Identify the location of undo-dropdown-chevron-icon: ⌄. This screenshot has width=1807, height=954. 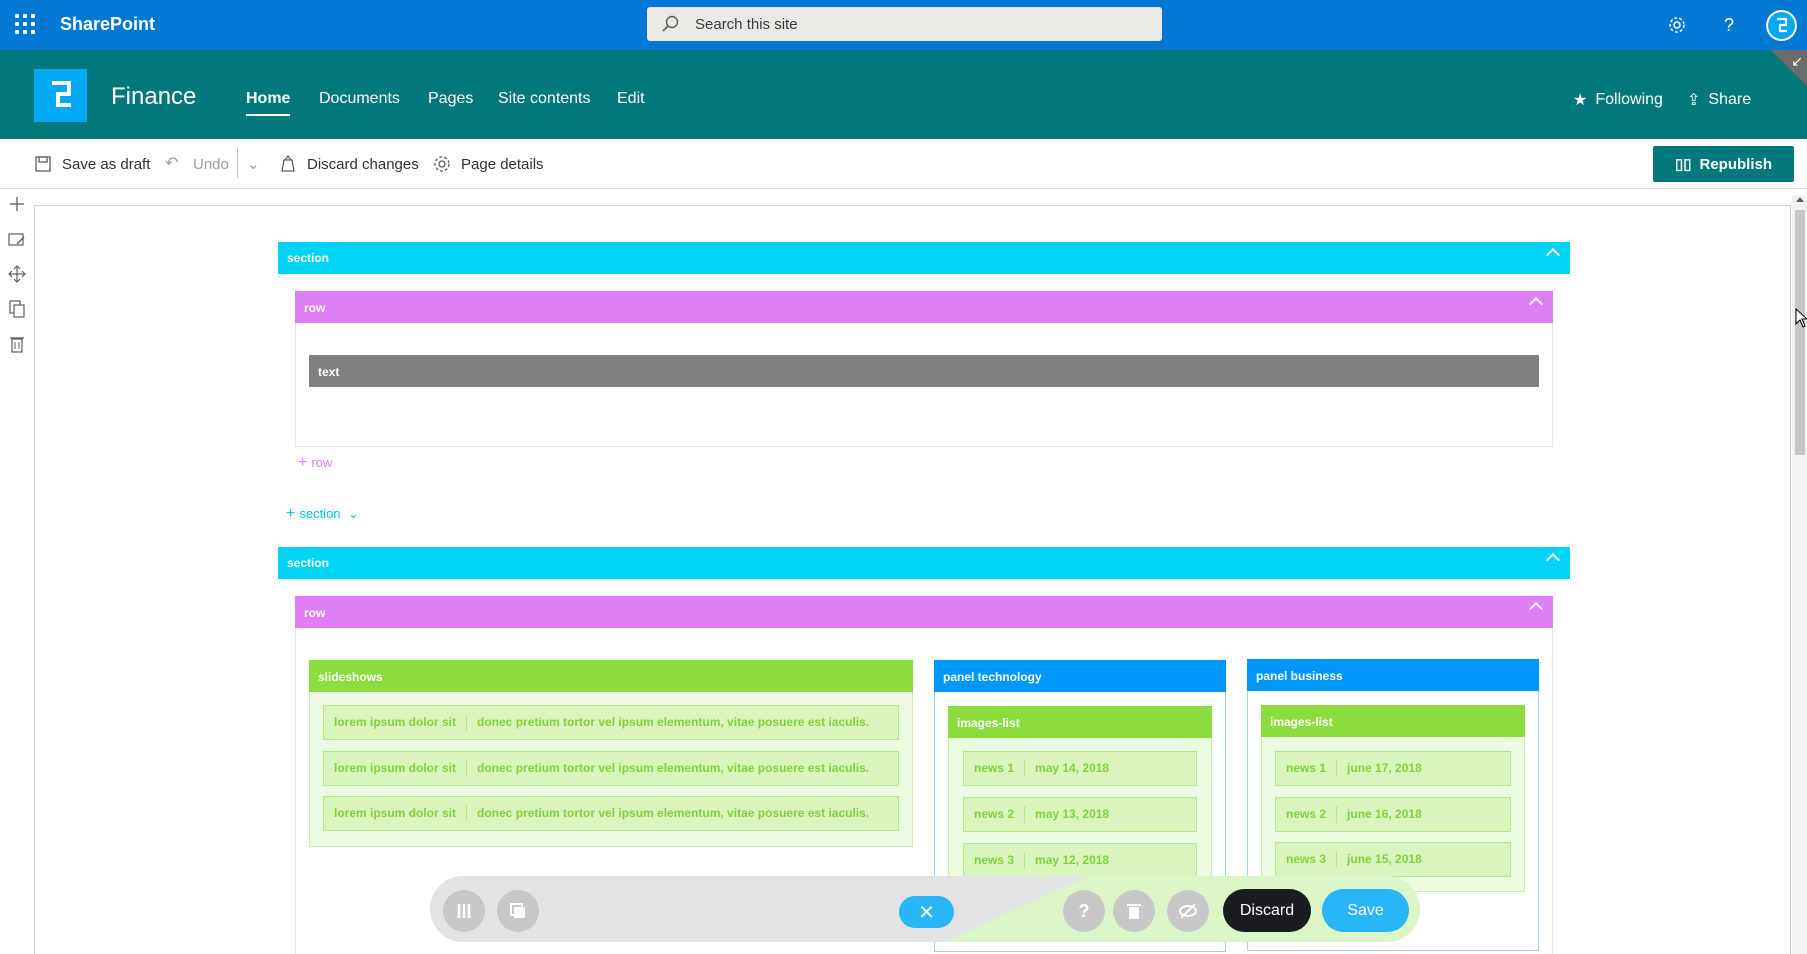
(253, 164).